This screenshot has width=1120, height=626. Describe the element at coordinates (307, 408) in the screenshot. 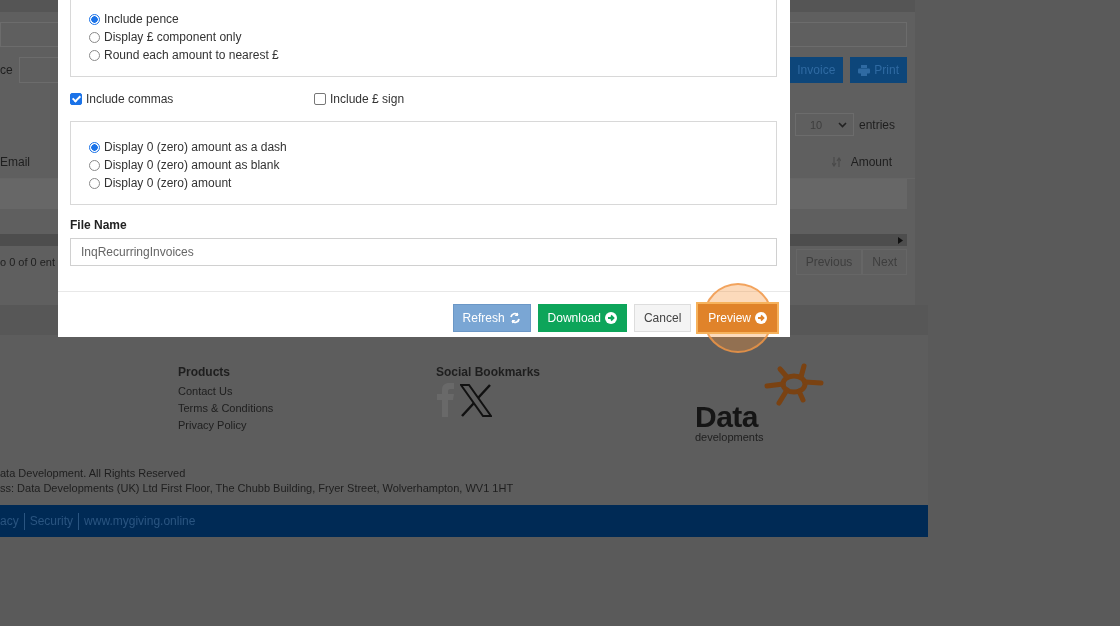

I see `footer-link: Terms & Conditions` at that location.